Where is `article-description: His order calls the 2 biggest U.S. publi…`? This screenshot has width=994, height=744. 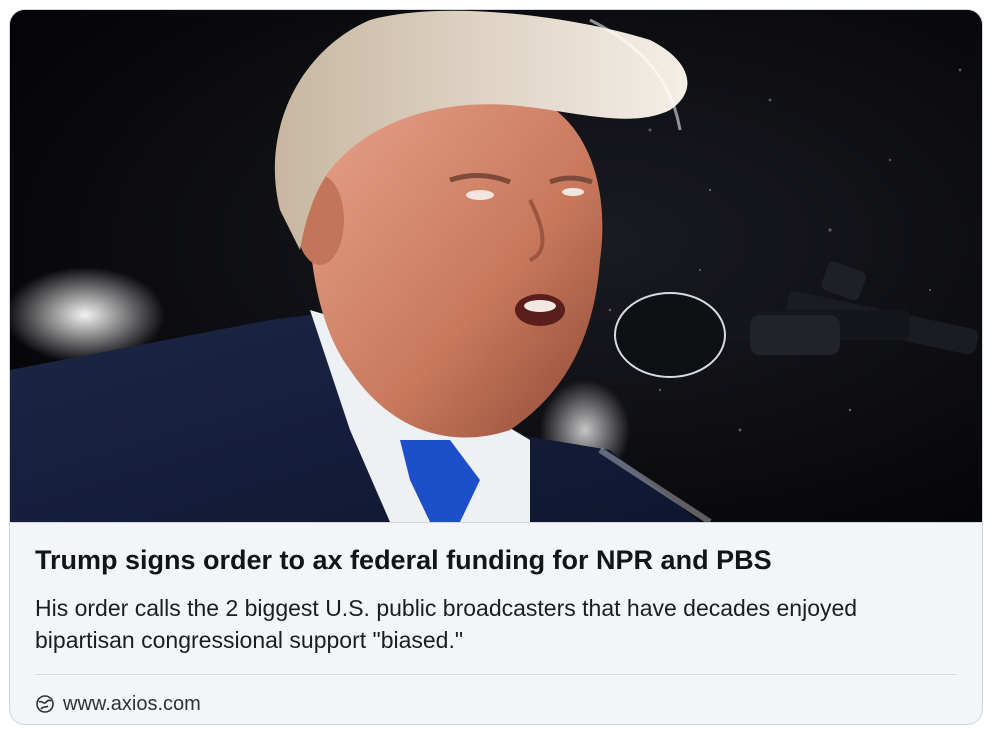 article-description: His order calls the 2 biggest U.S. publi… is located at coordinates (446, 624).